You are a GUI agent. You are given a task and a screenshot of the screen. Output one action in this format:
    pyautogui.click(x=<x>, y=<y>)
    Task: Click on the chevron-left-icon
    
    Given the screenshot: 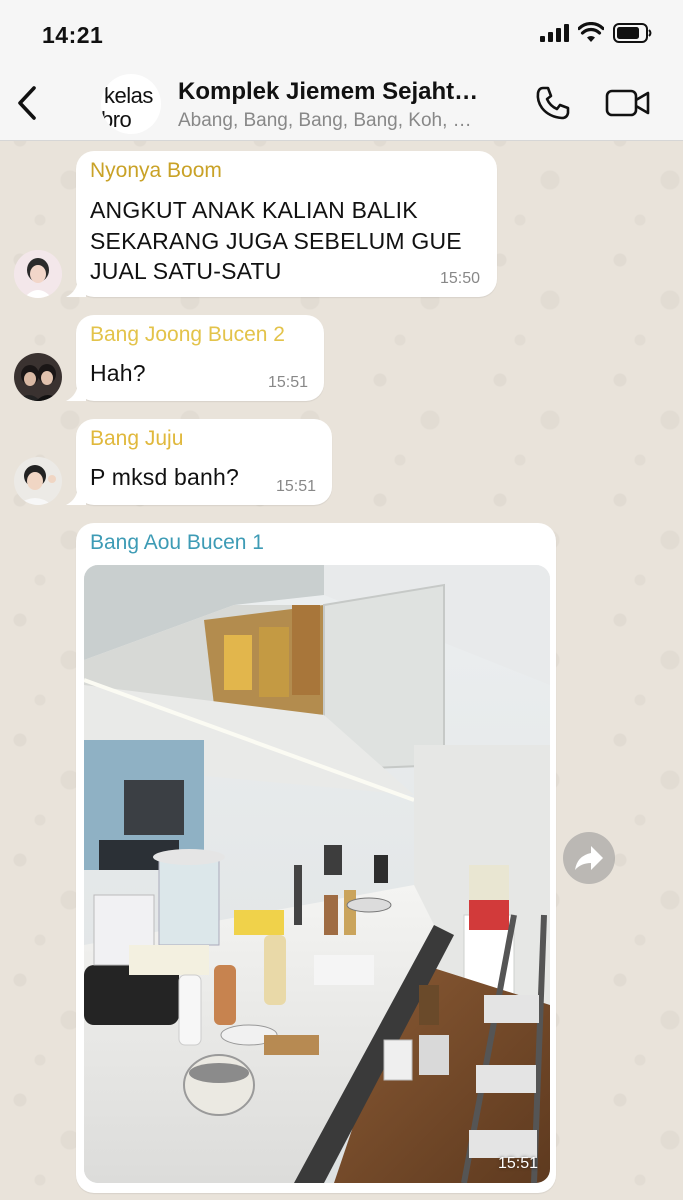 What is the action you would take?
    pyautogui.click(x=27, y=103)
    